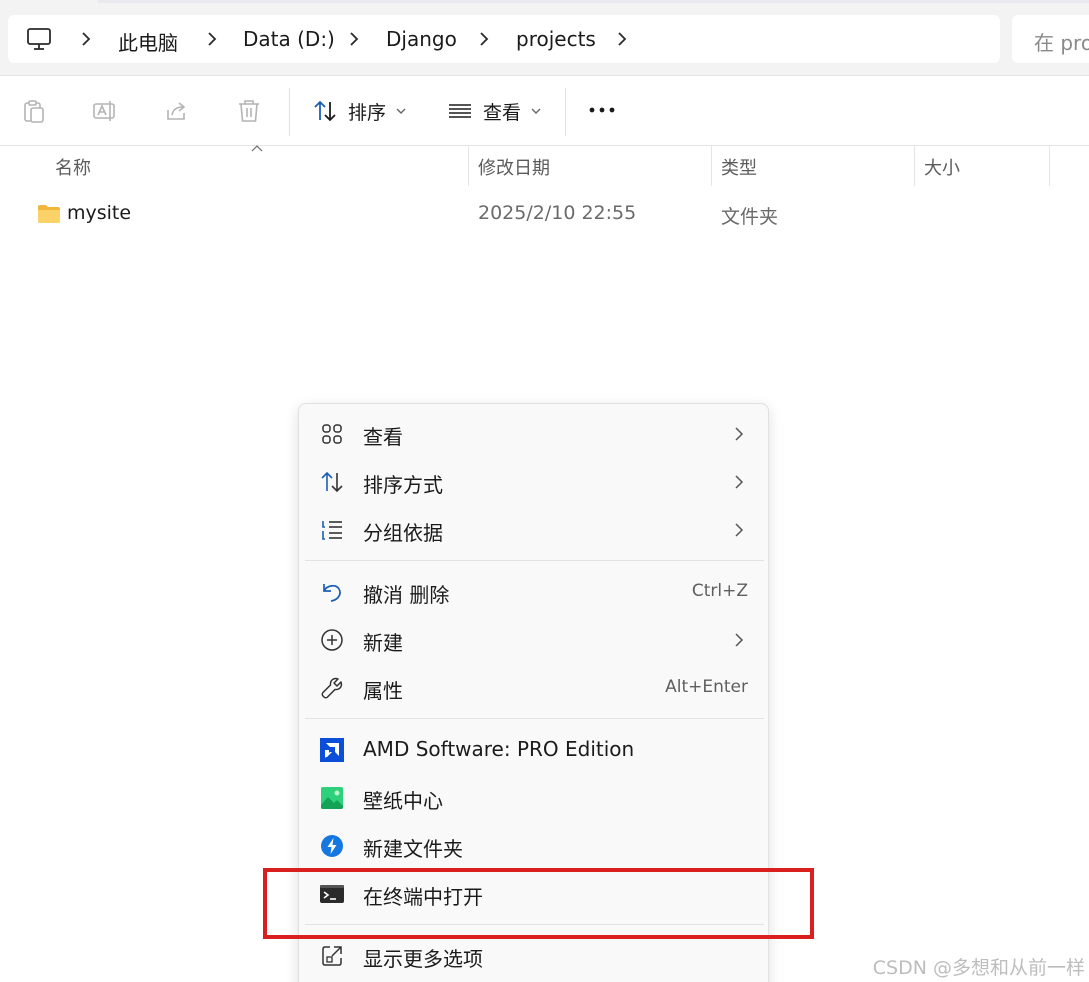  Describe the element at coordinates (534, 640) in the screenshot. I see `menu-item-new: 新建` at that location.